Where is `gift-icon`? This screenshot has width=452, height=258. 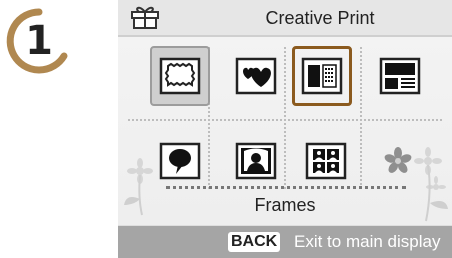
gift-icon is located at coordinates (145, 19).